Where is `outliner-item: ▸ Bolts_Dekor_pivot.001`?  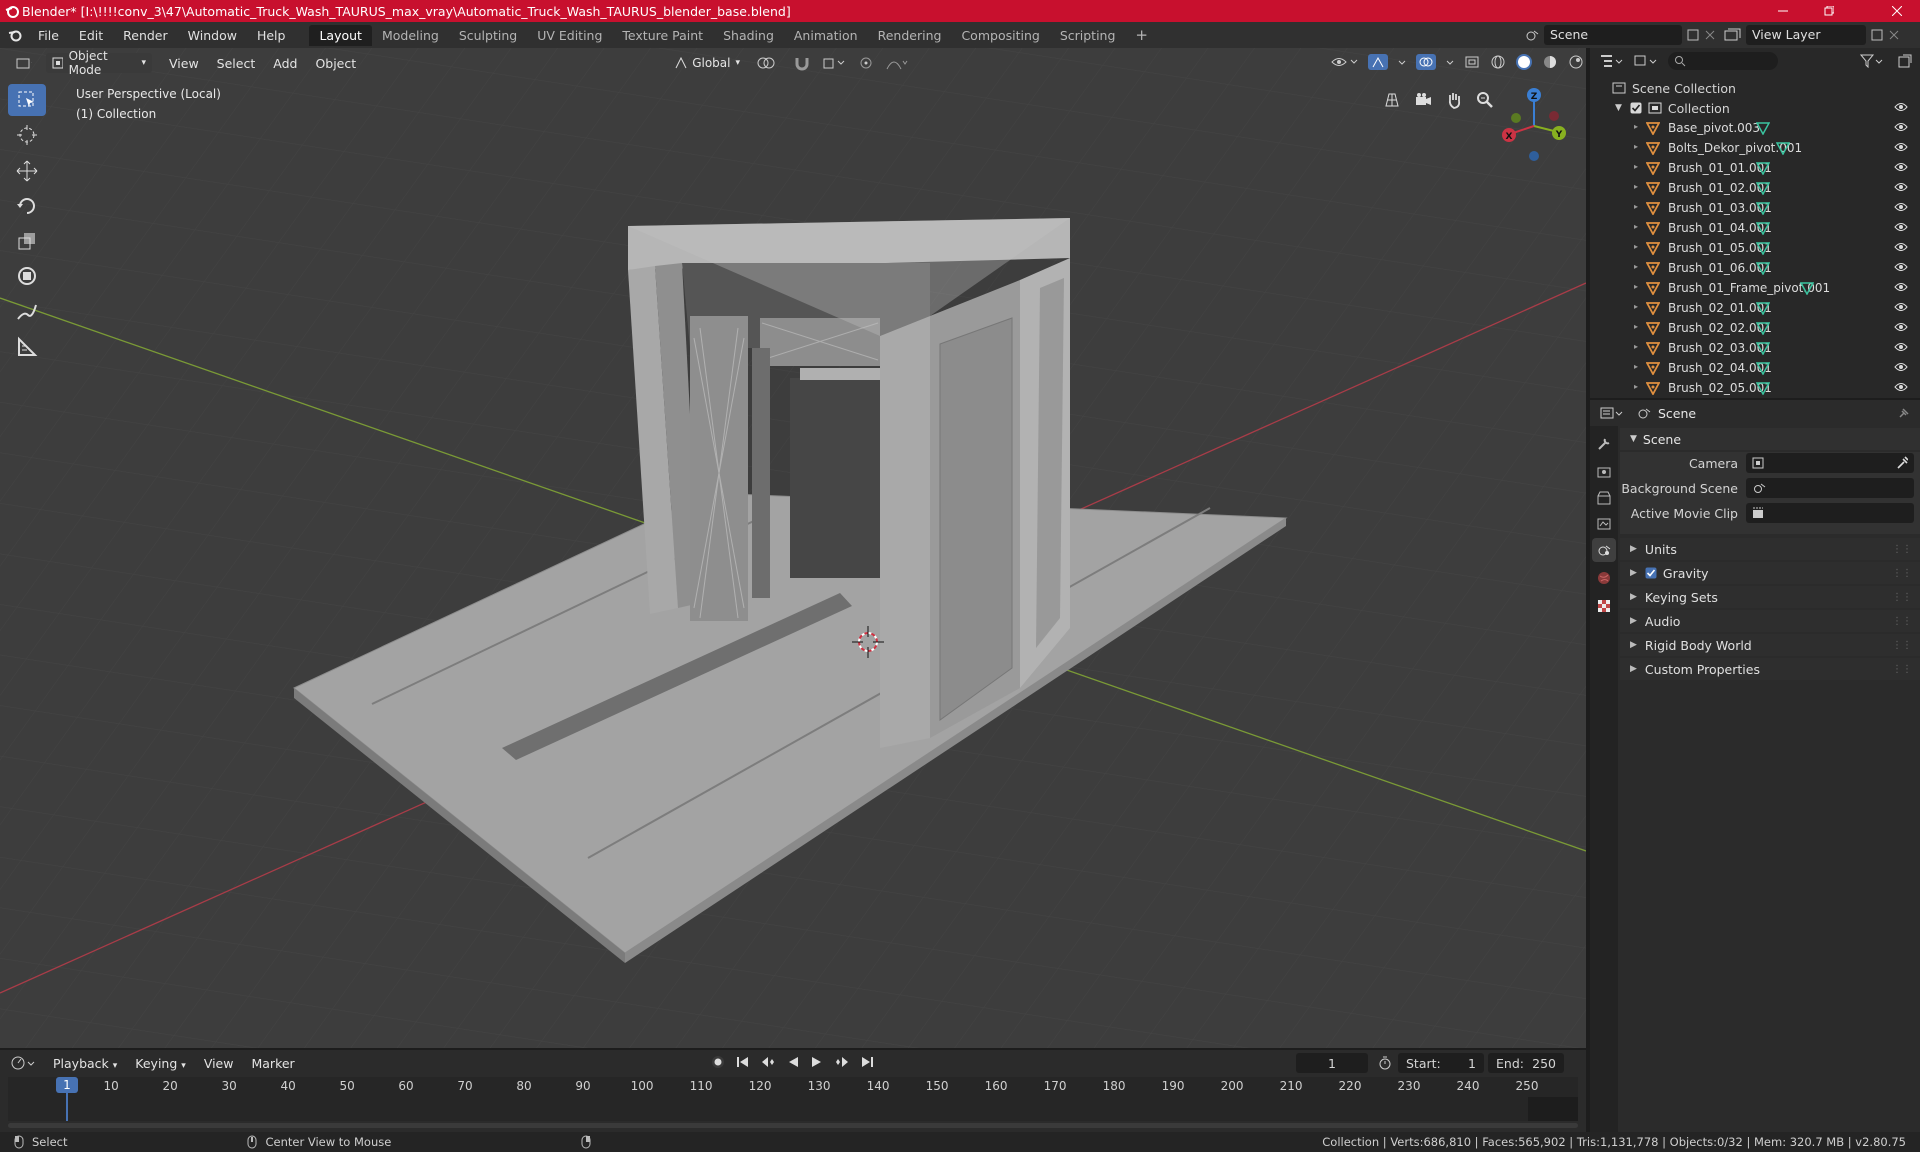 outliner-item: ▸ Bolts_Dekor_pivot.001 is located at coordinates (1755, 148).